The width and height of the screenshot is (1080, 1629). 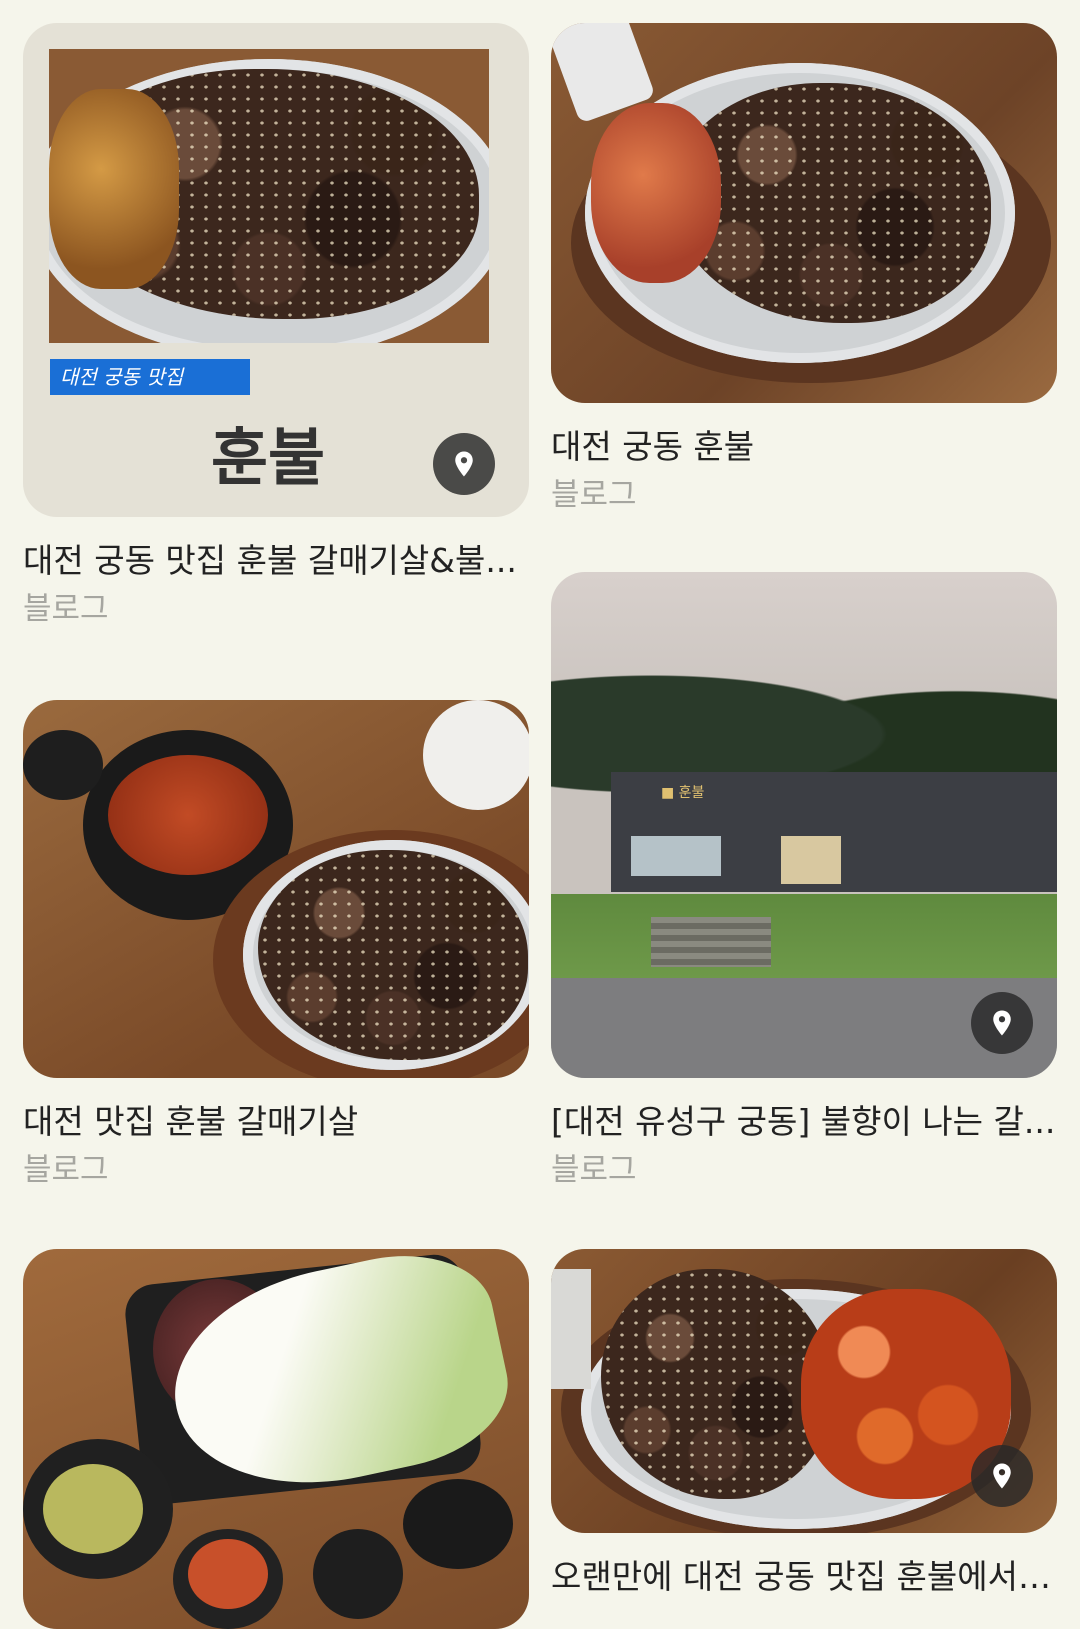 I want to click on result-card: 대전 궁동 훈불 블로그, so click(x=804, y=269).